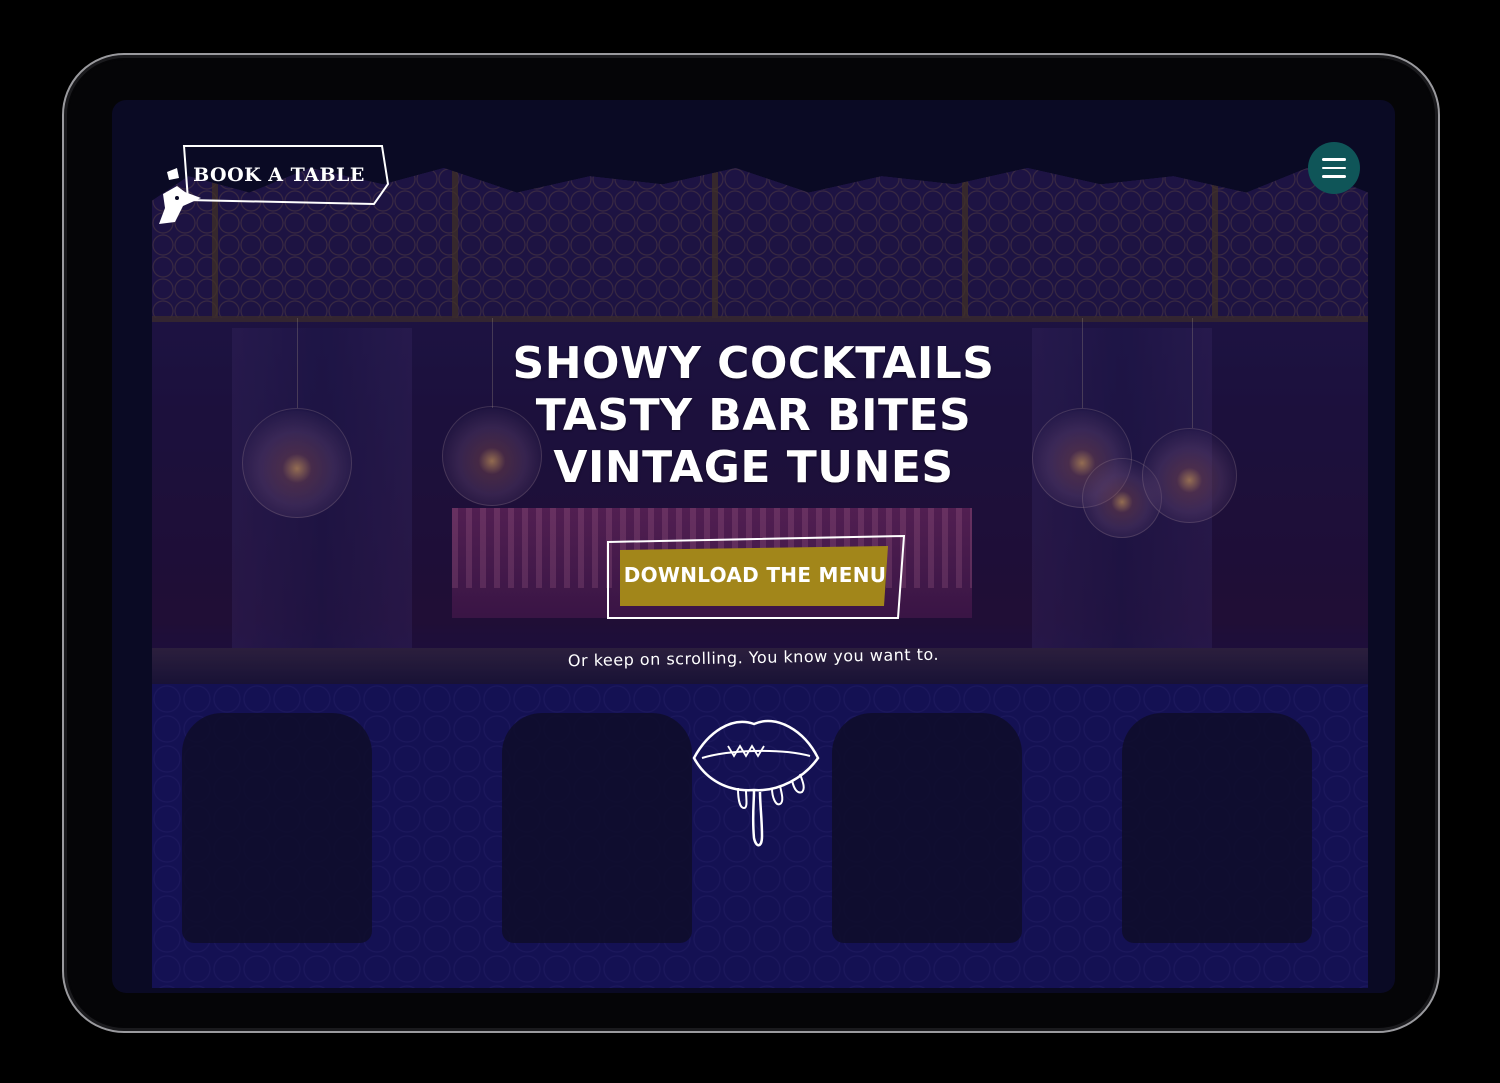 The width and height of the screenshot is (1500, 1083). What do you see at coordinates (755, 781) in the screenshot?
I see `biting-lips-icon` at bounding box center [755, 781].